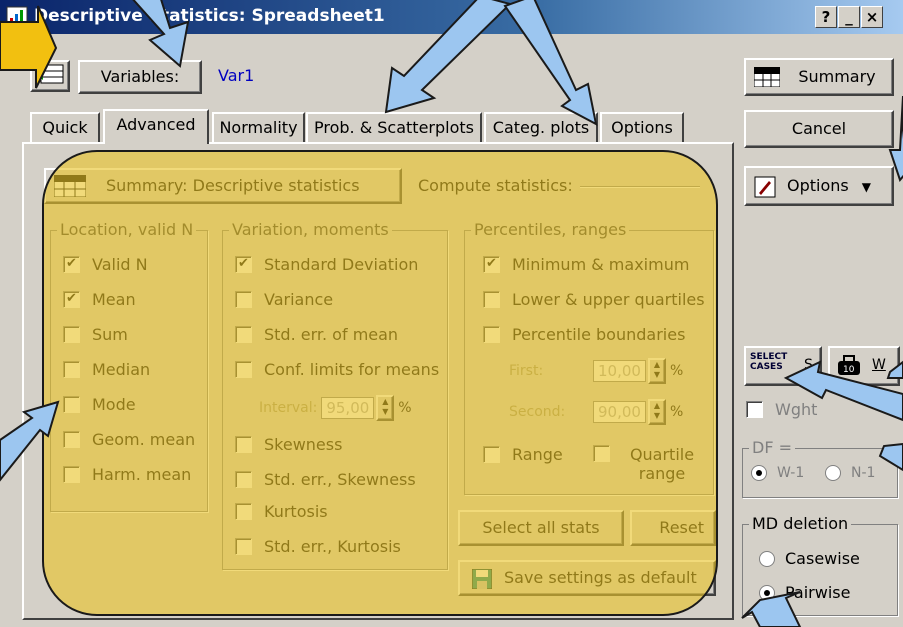  What do you see at coordinates (791, 473) in the screenshot?
I see `radio-label: W-1` at bounding box center [791, 473].